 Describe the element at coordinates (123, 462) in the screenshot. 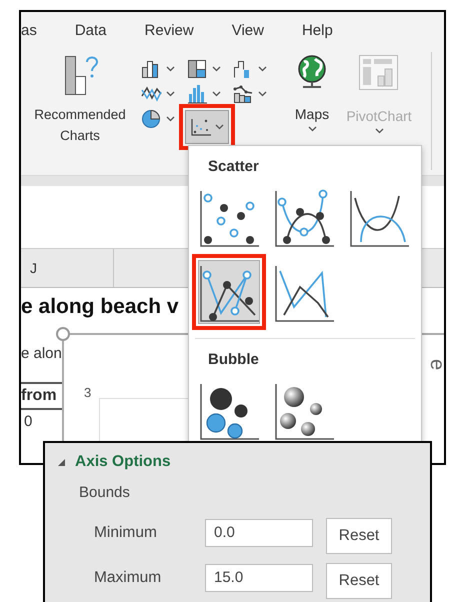

I see `section-title: Axis Options` at that location.